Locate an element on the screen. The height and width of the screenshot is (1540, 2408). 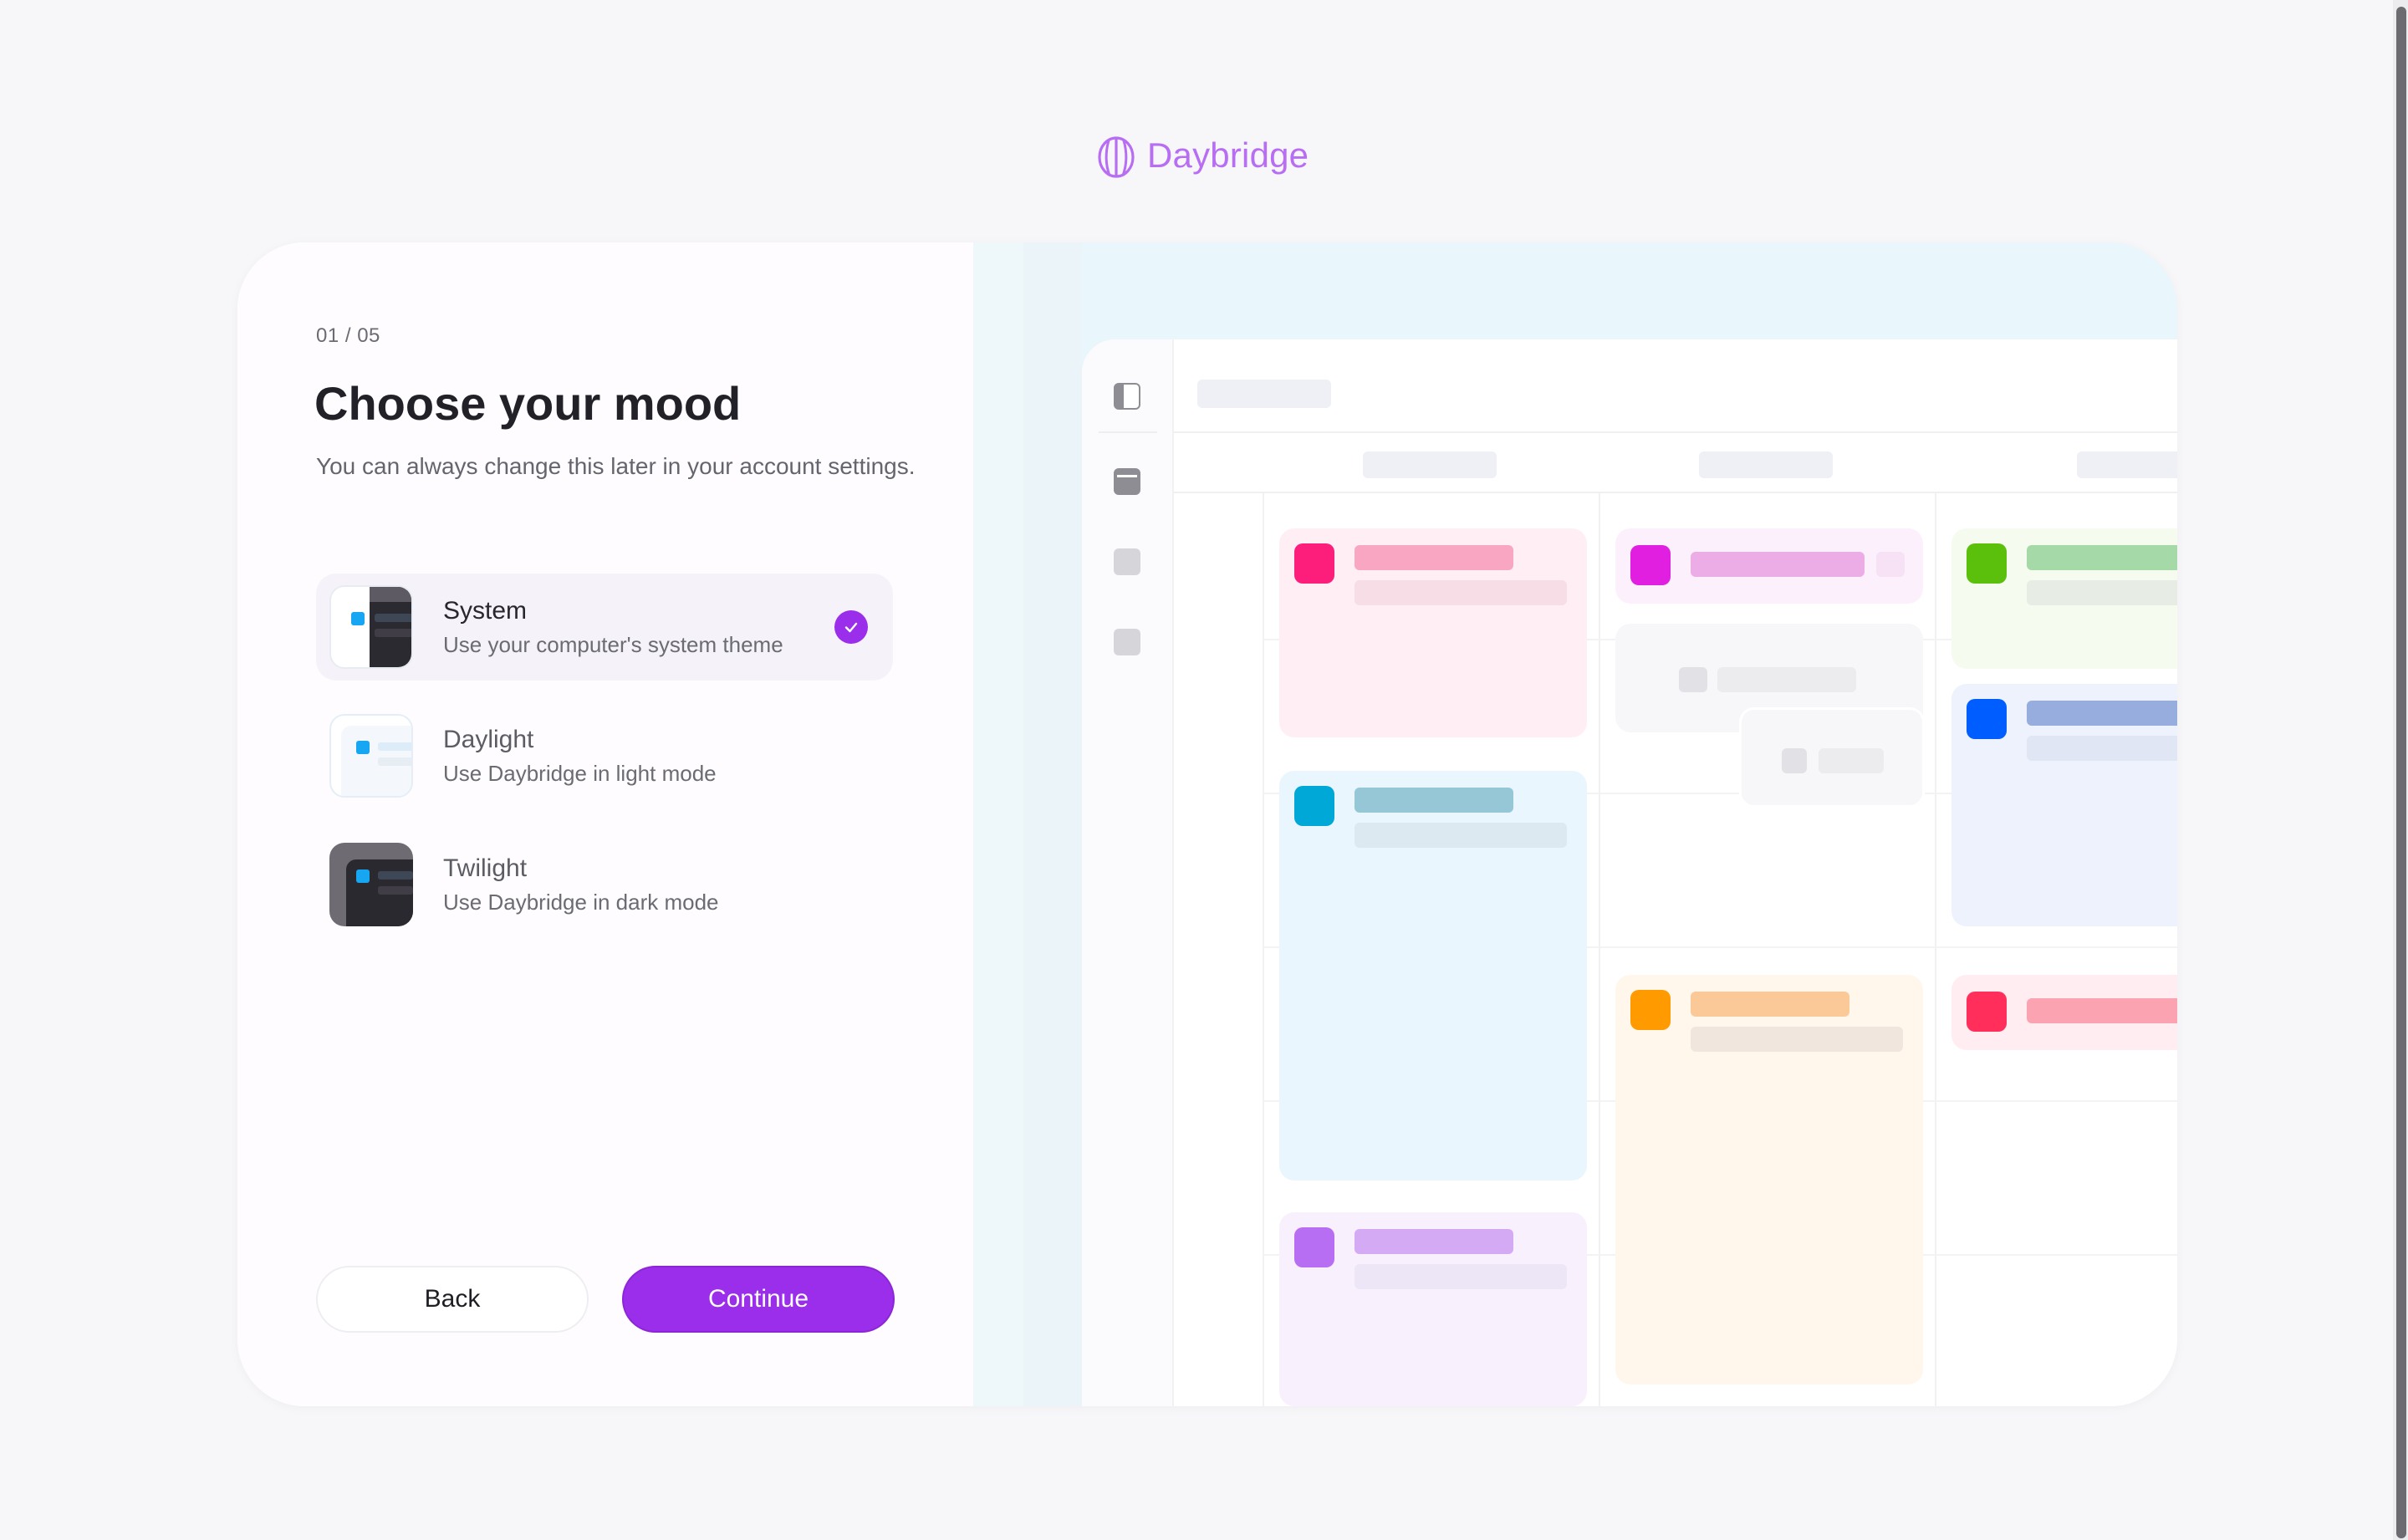
brand-logo: Daybridge is located at coordinates (1202, 155).